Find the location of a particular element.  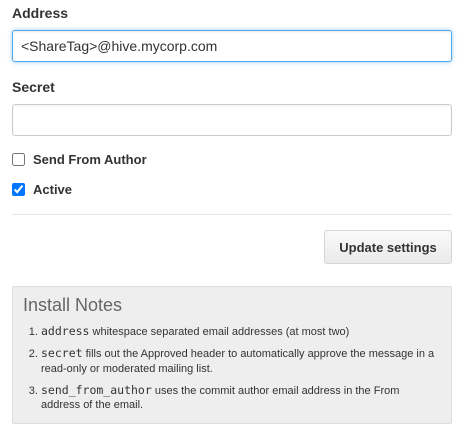

secret-input is located at coordinates (232, 120).